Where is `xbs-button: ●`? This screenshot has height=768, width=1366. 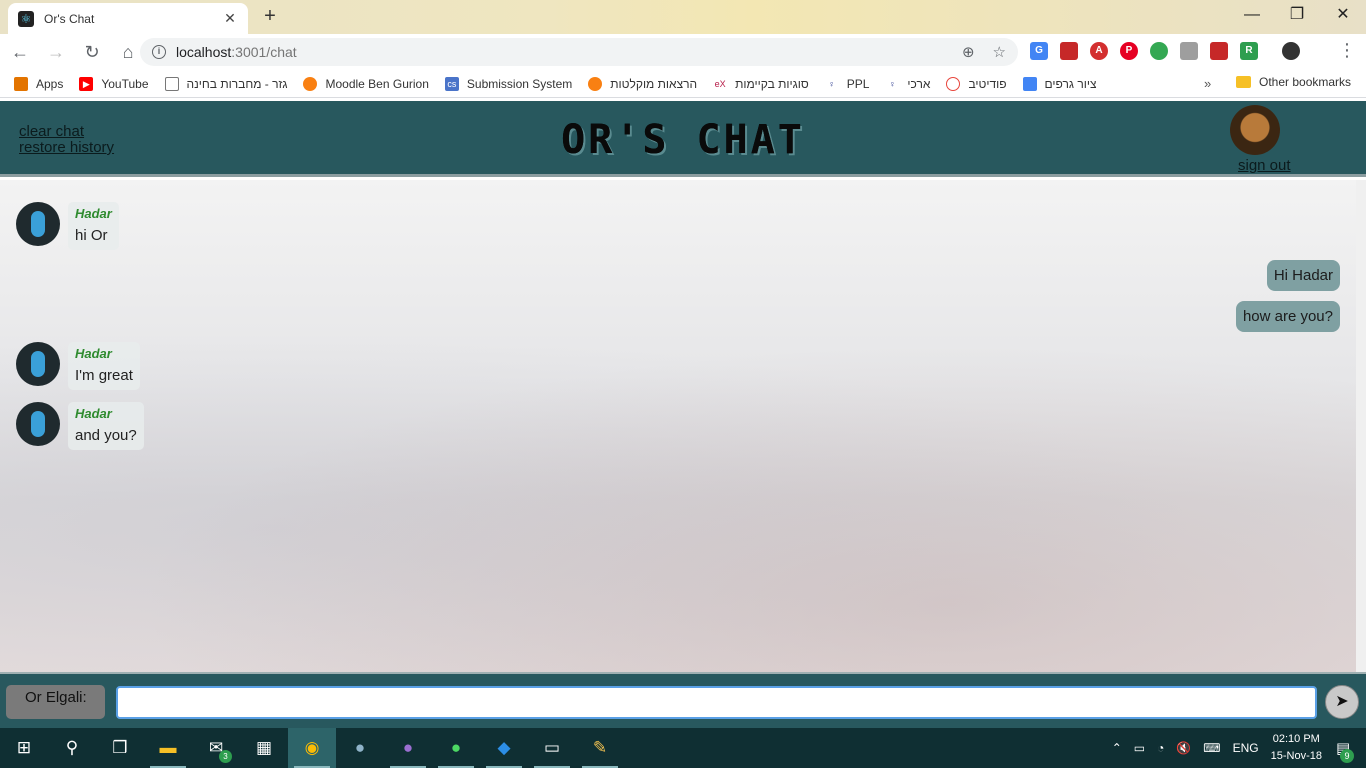
xbs-button: ● is located at coordinates (360, 748).